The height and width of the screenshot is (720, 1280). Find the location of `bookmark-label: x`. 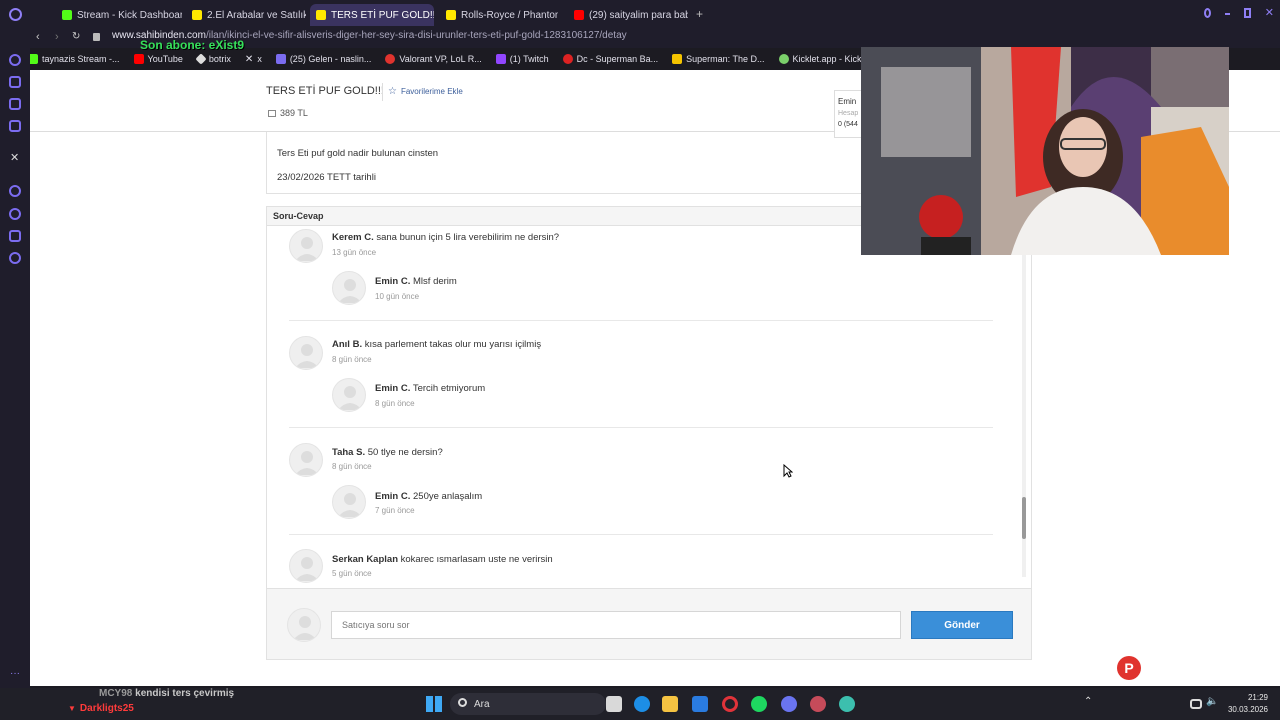

bookmark-label: x is located at coordinates (259, 59).